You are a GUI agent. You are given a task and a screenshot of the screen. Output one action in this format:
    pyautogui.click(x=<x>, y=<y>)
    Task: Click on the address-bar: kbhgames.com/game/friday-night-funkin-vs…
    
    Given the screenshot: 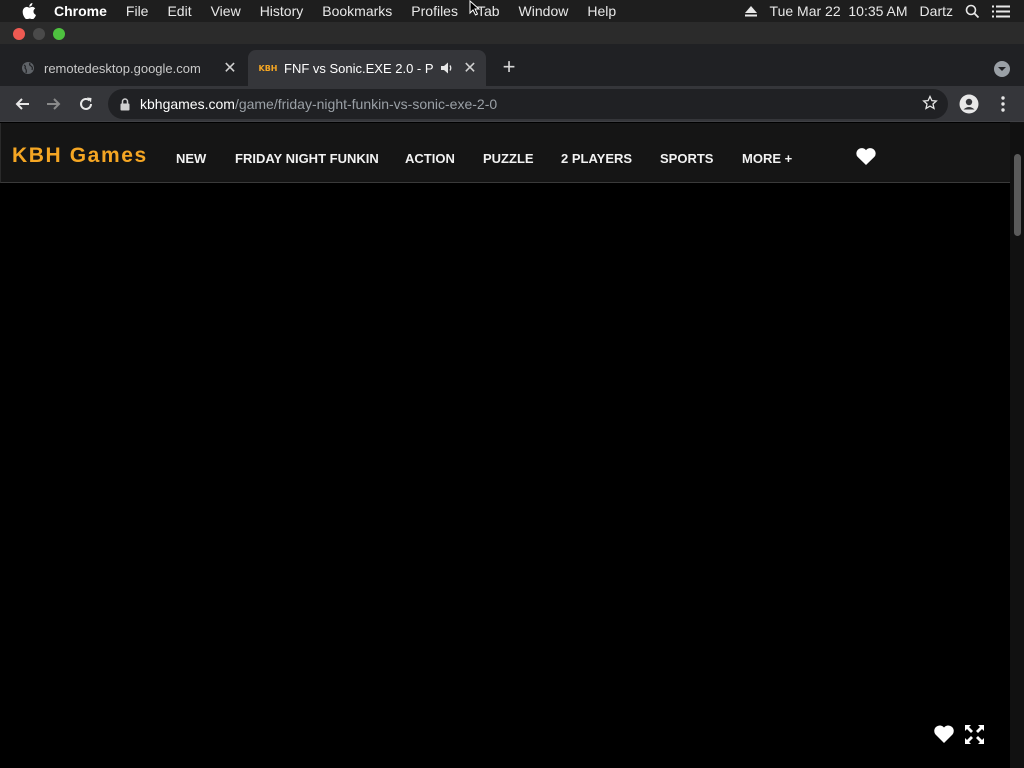 What is the action you would take?
    pyautogui.click(x=528, y=104)
    